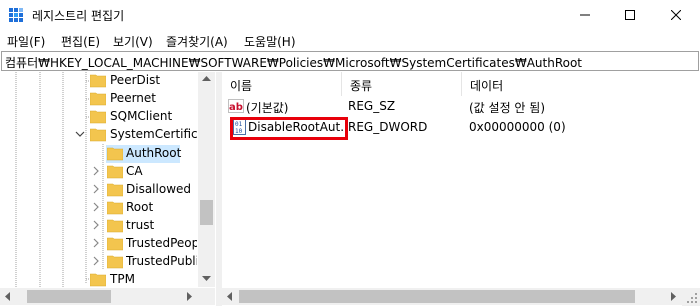 This screenshot has width=700, height=306. What do you see at coordinates (372, 106) in the screenshot?
I see `value-type: REG_SZ` at bounding box center [372, 106].